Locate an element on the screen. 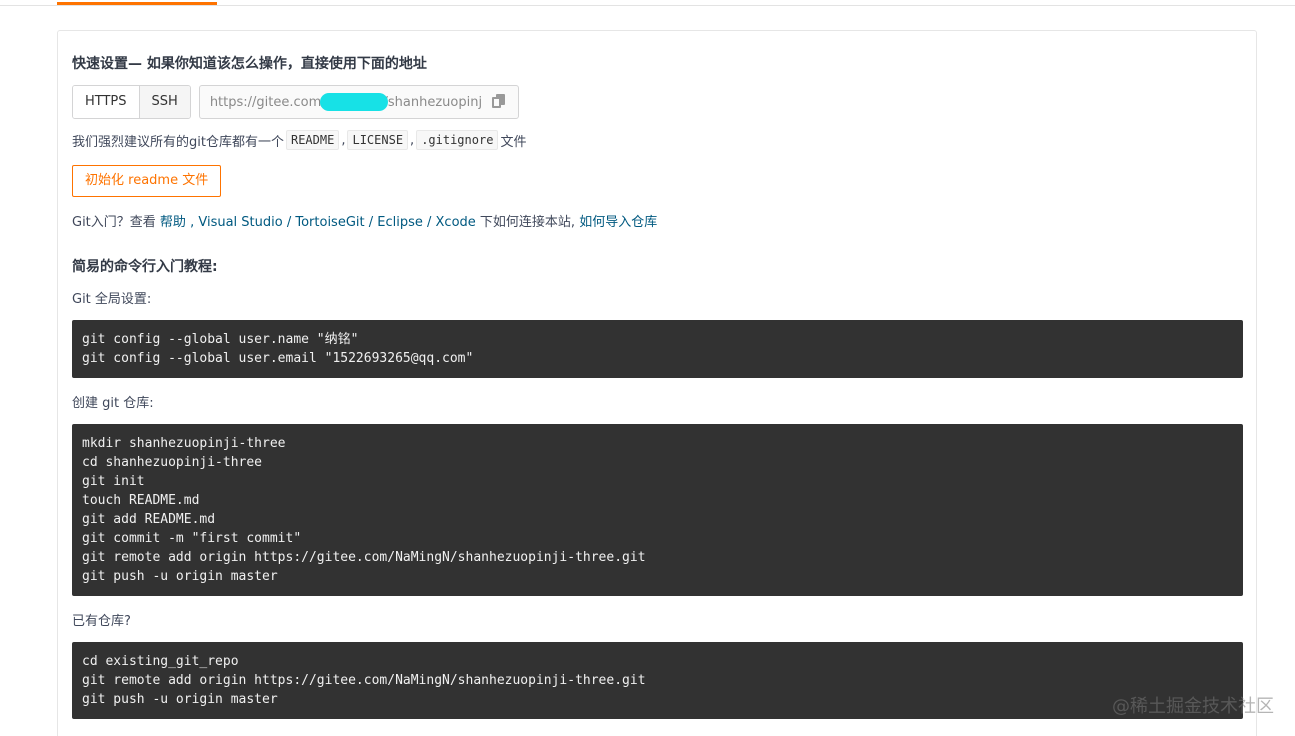 Image resolution: width=1295 pixels, height=736 pixels. clone-url-field is located at coordinates (358, 102).